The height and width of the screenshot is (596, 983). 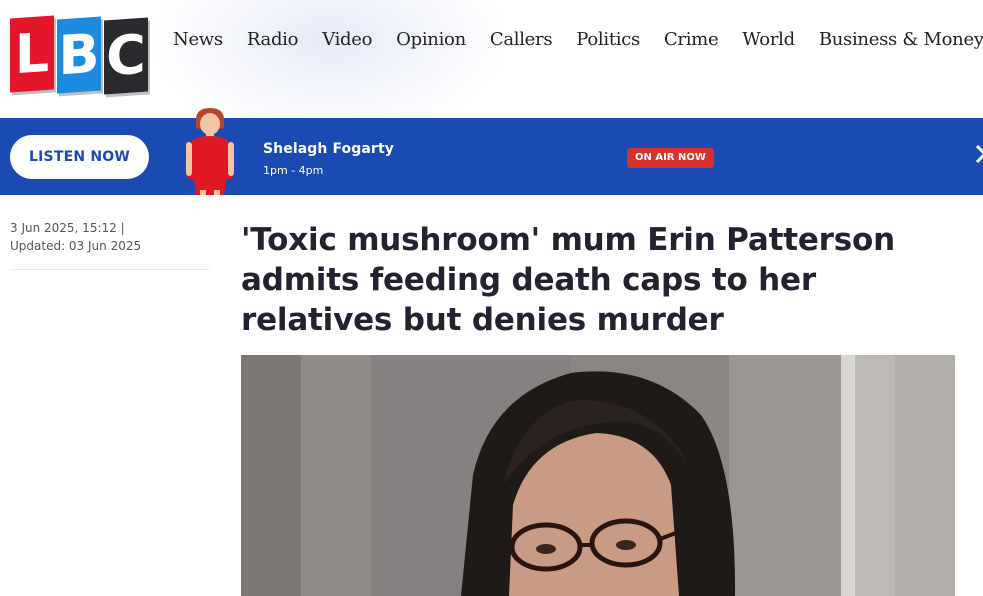 I want to click on presenter-name: Shelagh Fogarty, so click(x=328, y=149).